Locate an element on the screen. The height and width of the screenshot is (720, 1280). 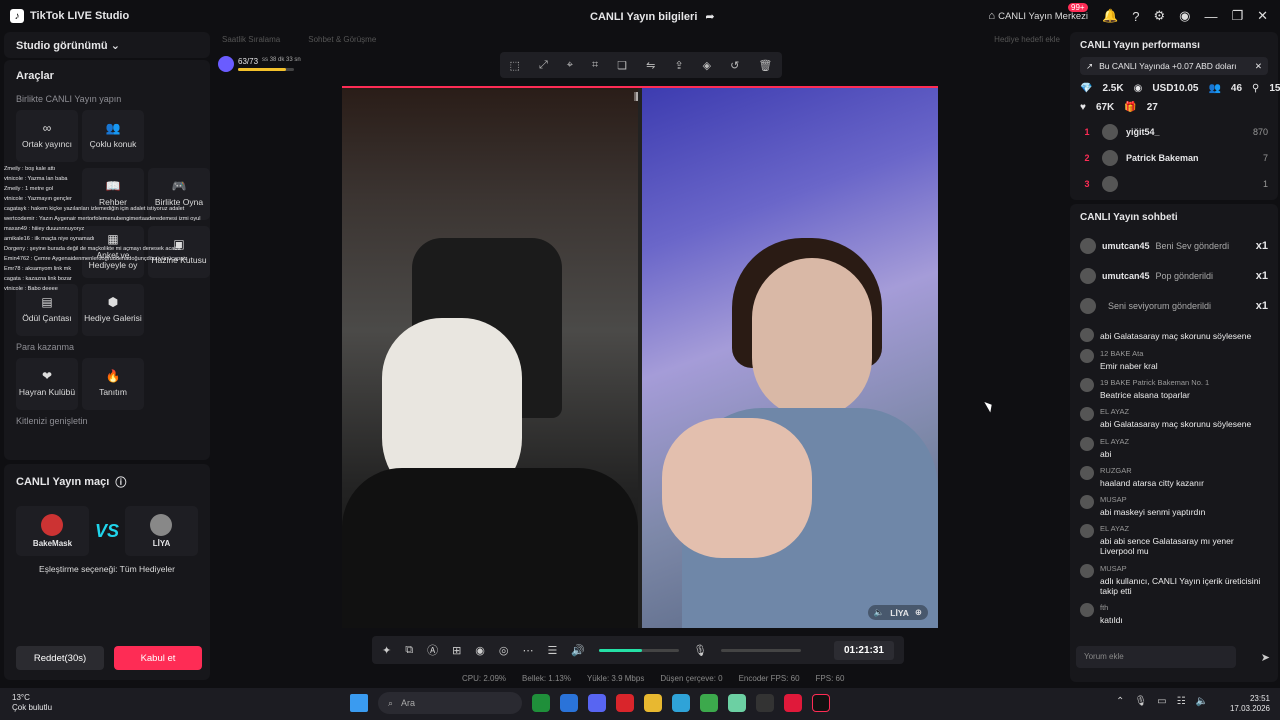
more-icon: ⋯ is located at coordinates (528, 650).